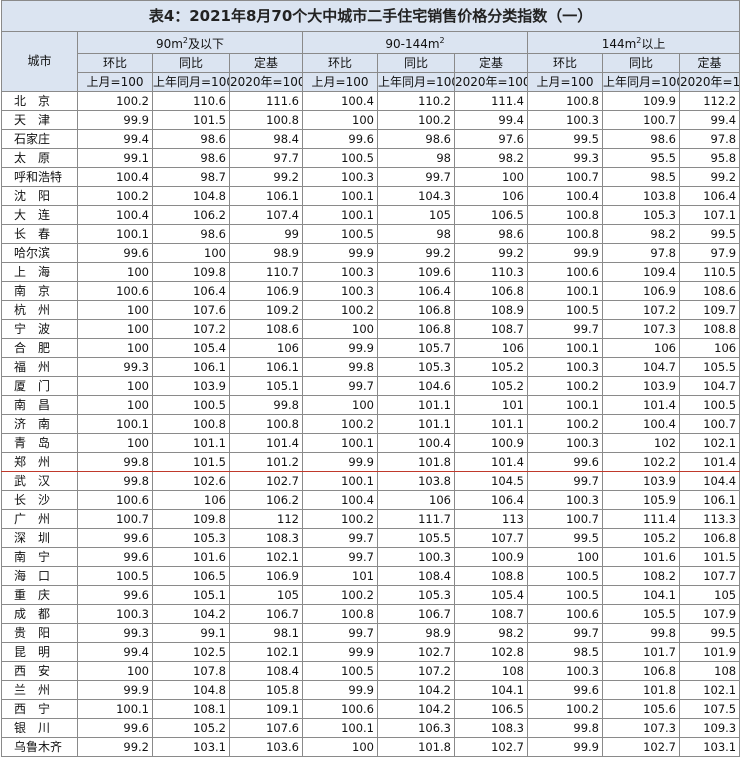 This screenshot has height=768, width=740. I want to click on index-value-cell: 101.9, so click(709, 652).